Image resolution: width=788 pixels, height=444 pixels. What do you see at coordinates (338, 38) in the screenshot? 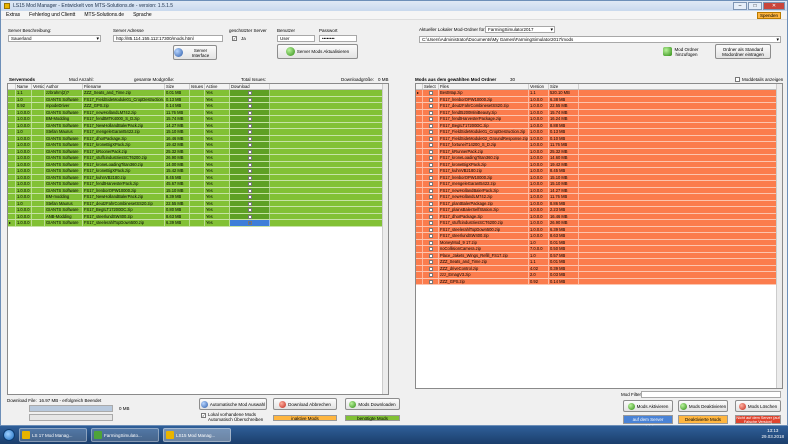
I see `password-input: ••••••••` at bounding box center [338, 38].